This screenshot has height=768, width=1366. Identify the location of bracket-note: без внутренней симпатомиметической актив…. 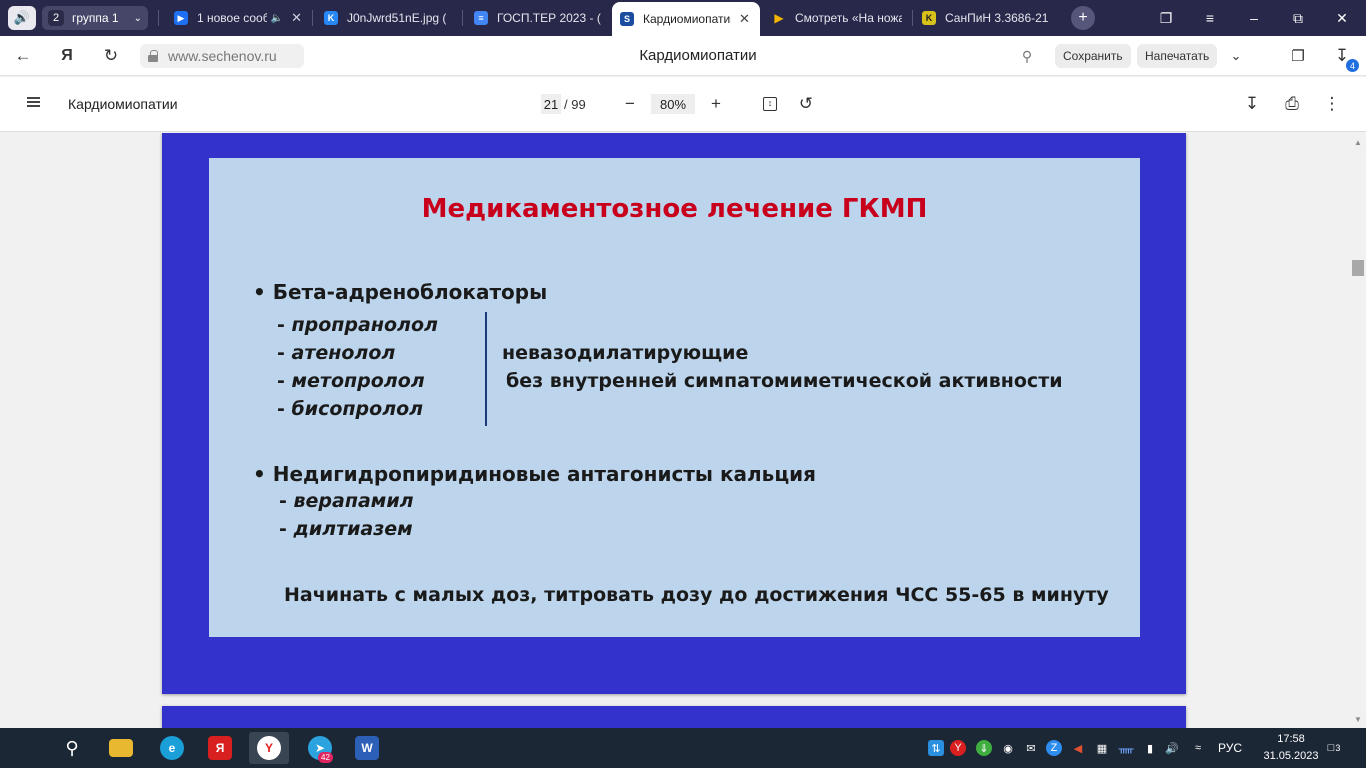
(784, 381).